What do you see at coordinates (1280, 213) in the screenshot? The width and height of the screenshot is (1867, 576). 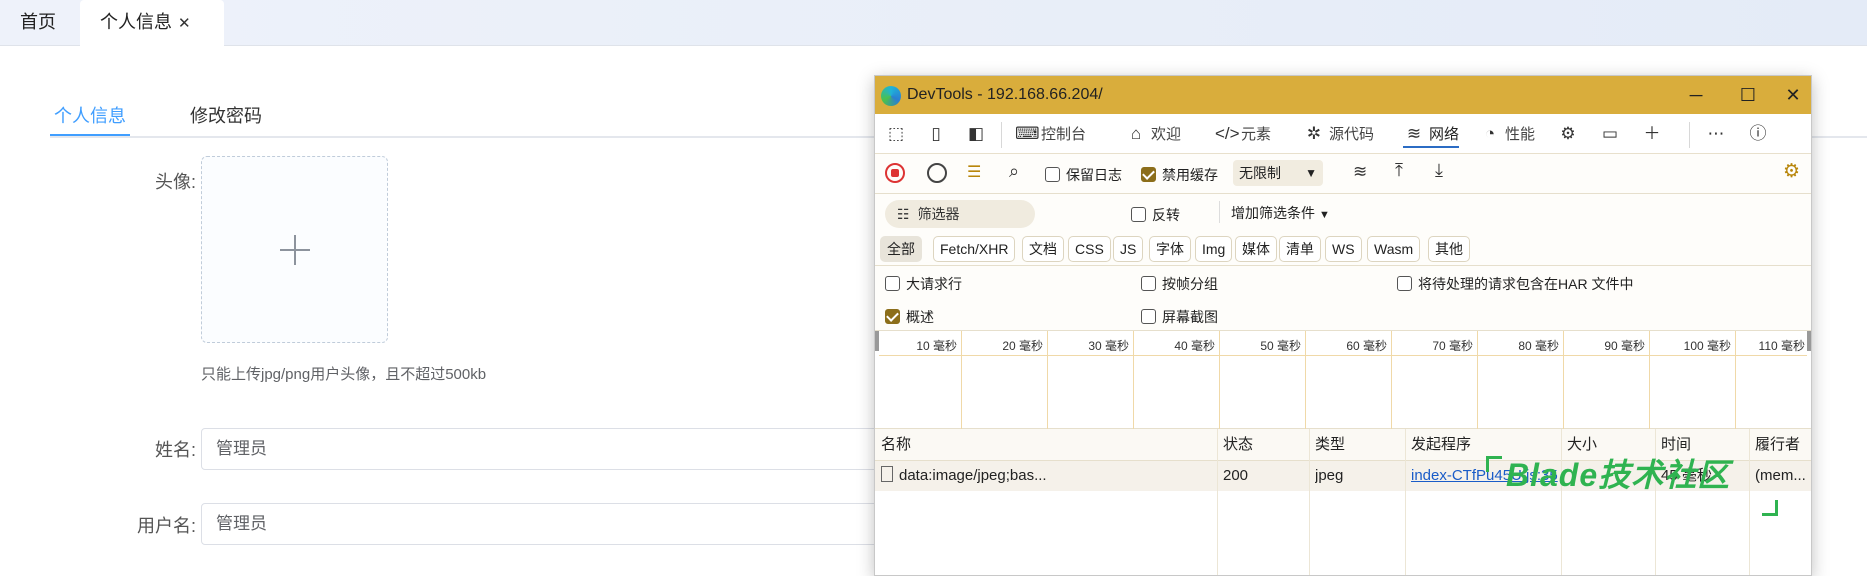 I see `more-filters-dropdown: 增加筛选条件 ▼` at bounding box center [1280, 213].